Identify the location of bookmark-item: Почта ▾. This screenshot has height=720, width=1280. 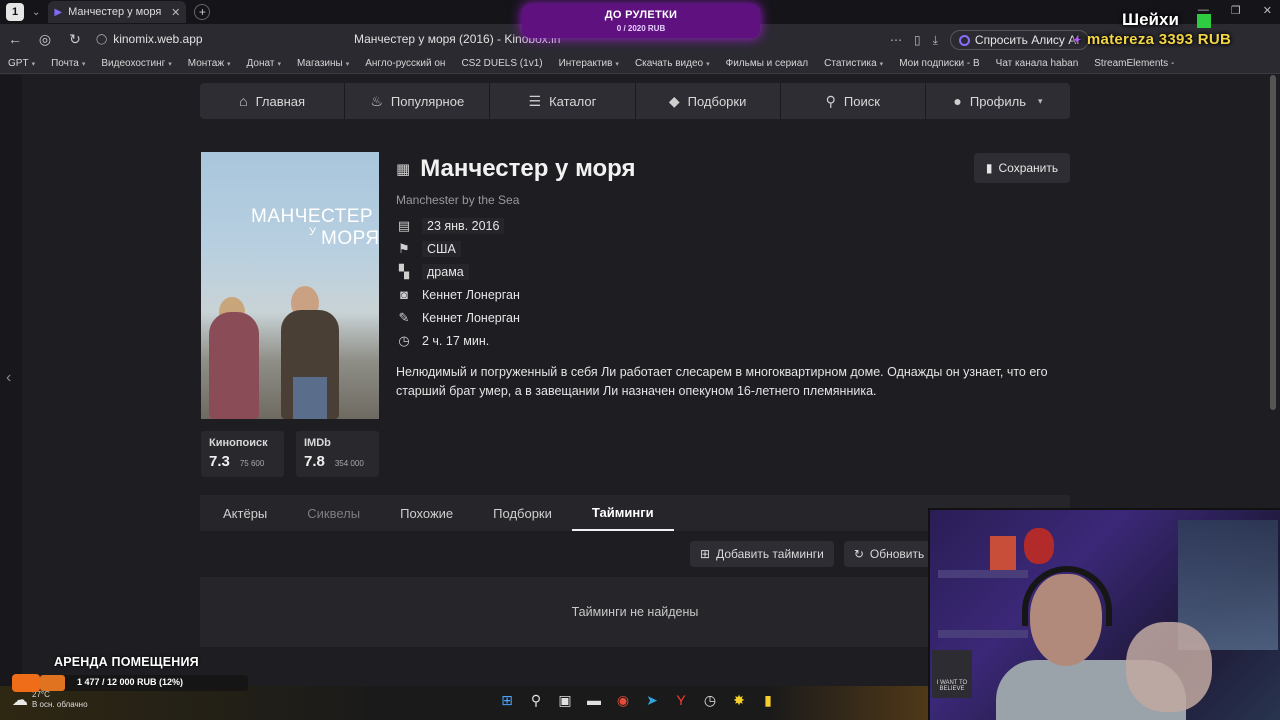
(68, 63).